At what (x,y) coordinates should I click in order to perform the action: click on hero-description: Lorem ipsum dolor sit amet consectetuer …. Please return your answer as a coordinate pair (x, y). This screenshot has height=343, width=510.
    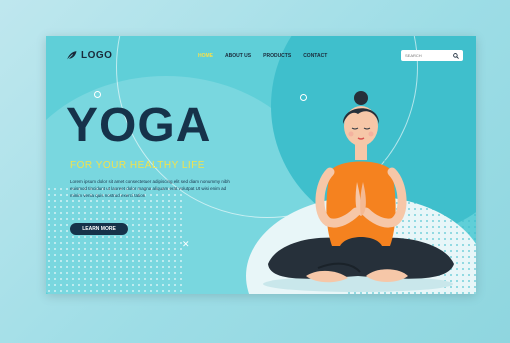
    Looking at the image, I should click on (150, 188).